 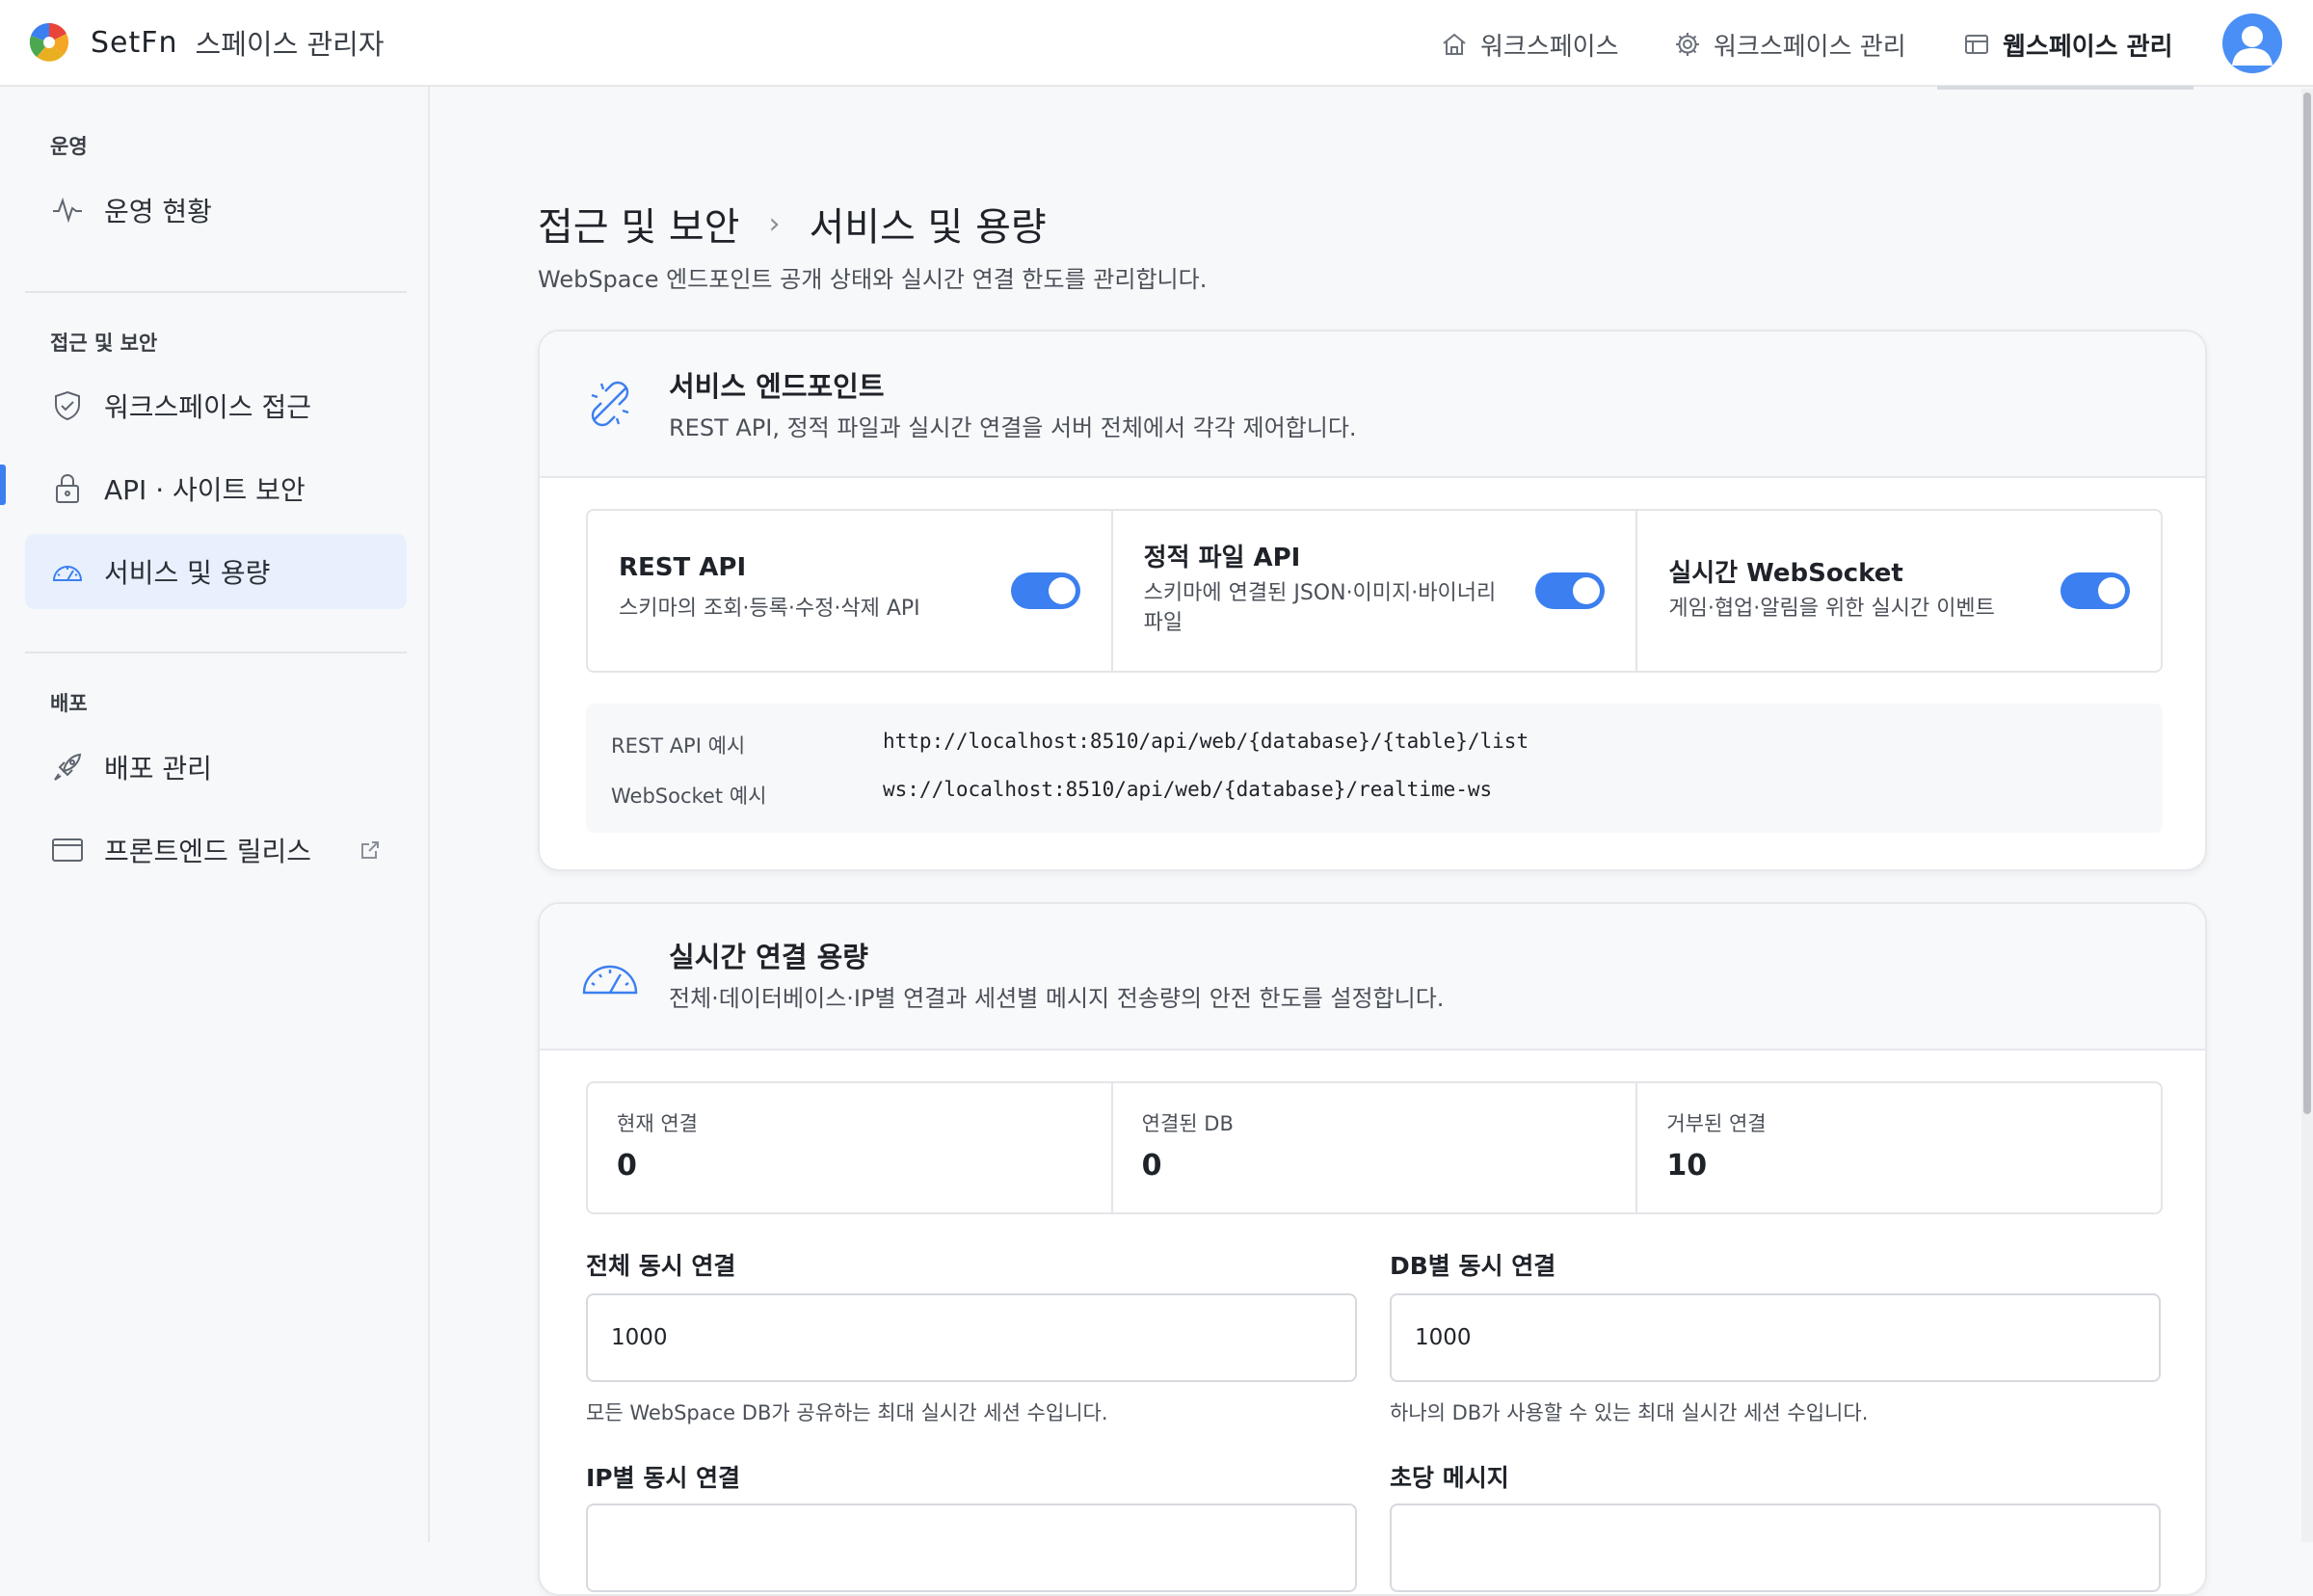 What do you see at coordinates (158, 211) in the screenshot?
I see `sidebar-item-label: 운영 현황` at bounding box center [158, 211].